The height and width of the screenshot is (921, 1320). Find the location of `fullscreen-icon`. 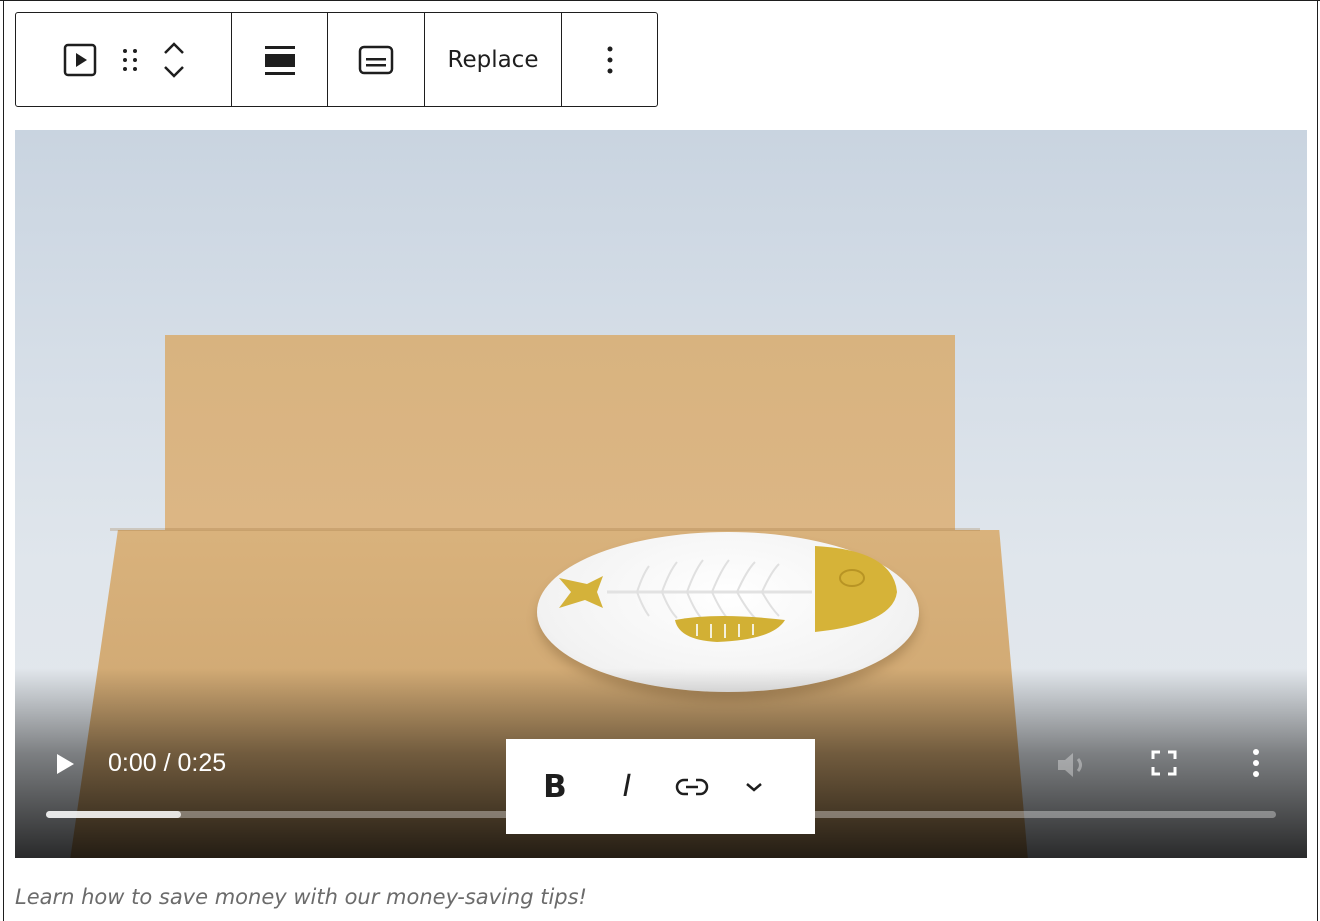

fullscreen-icon is located at coordinates (1164, 765).